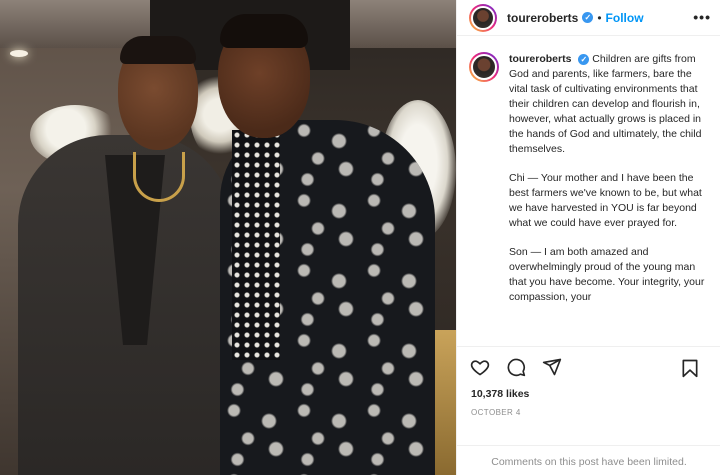 The image size is (720, 475). I want to click on bookmark-icon, so click(690, 368).